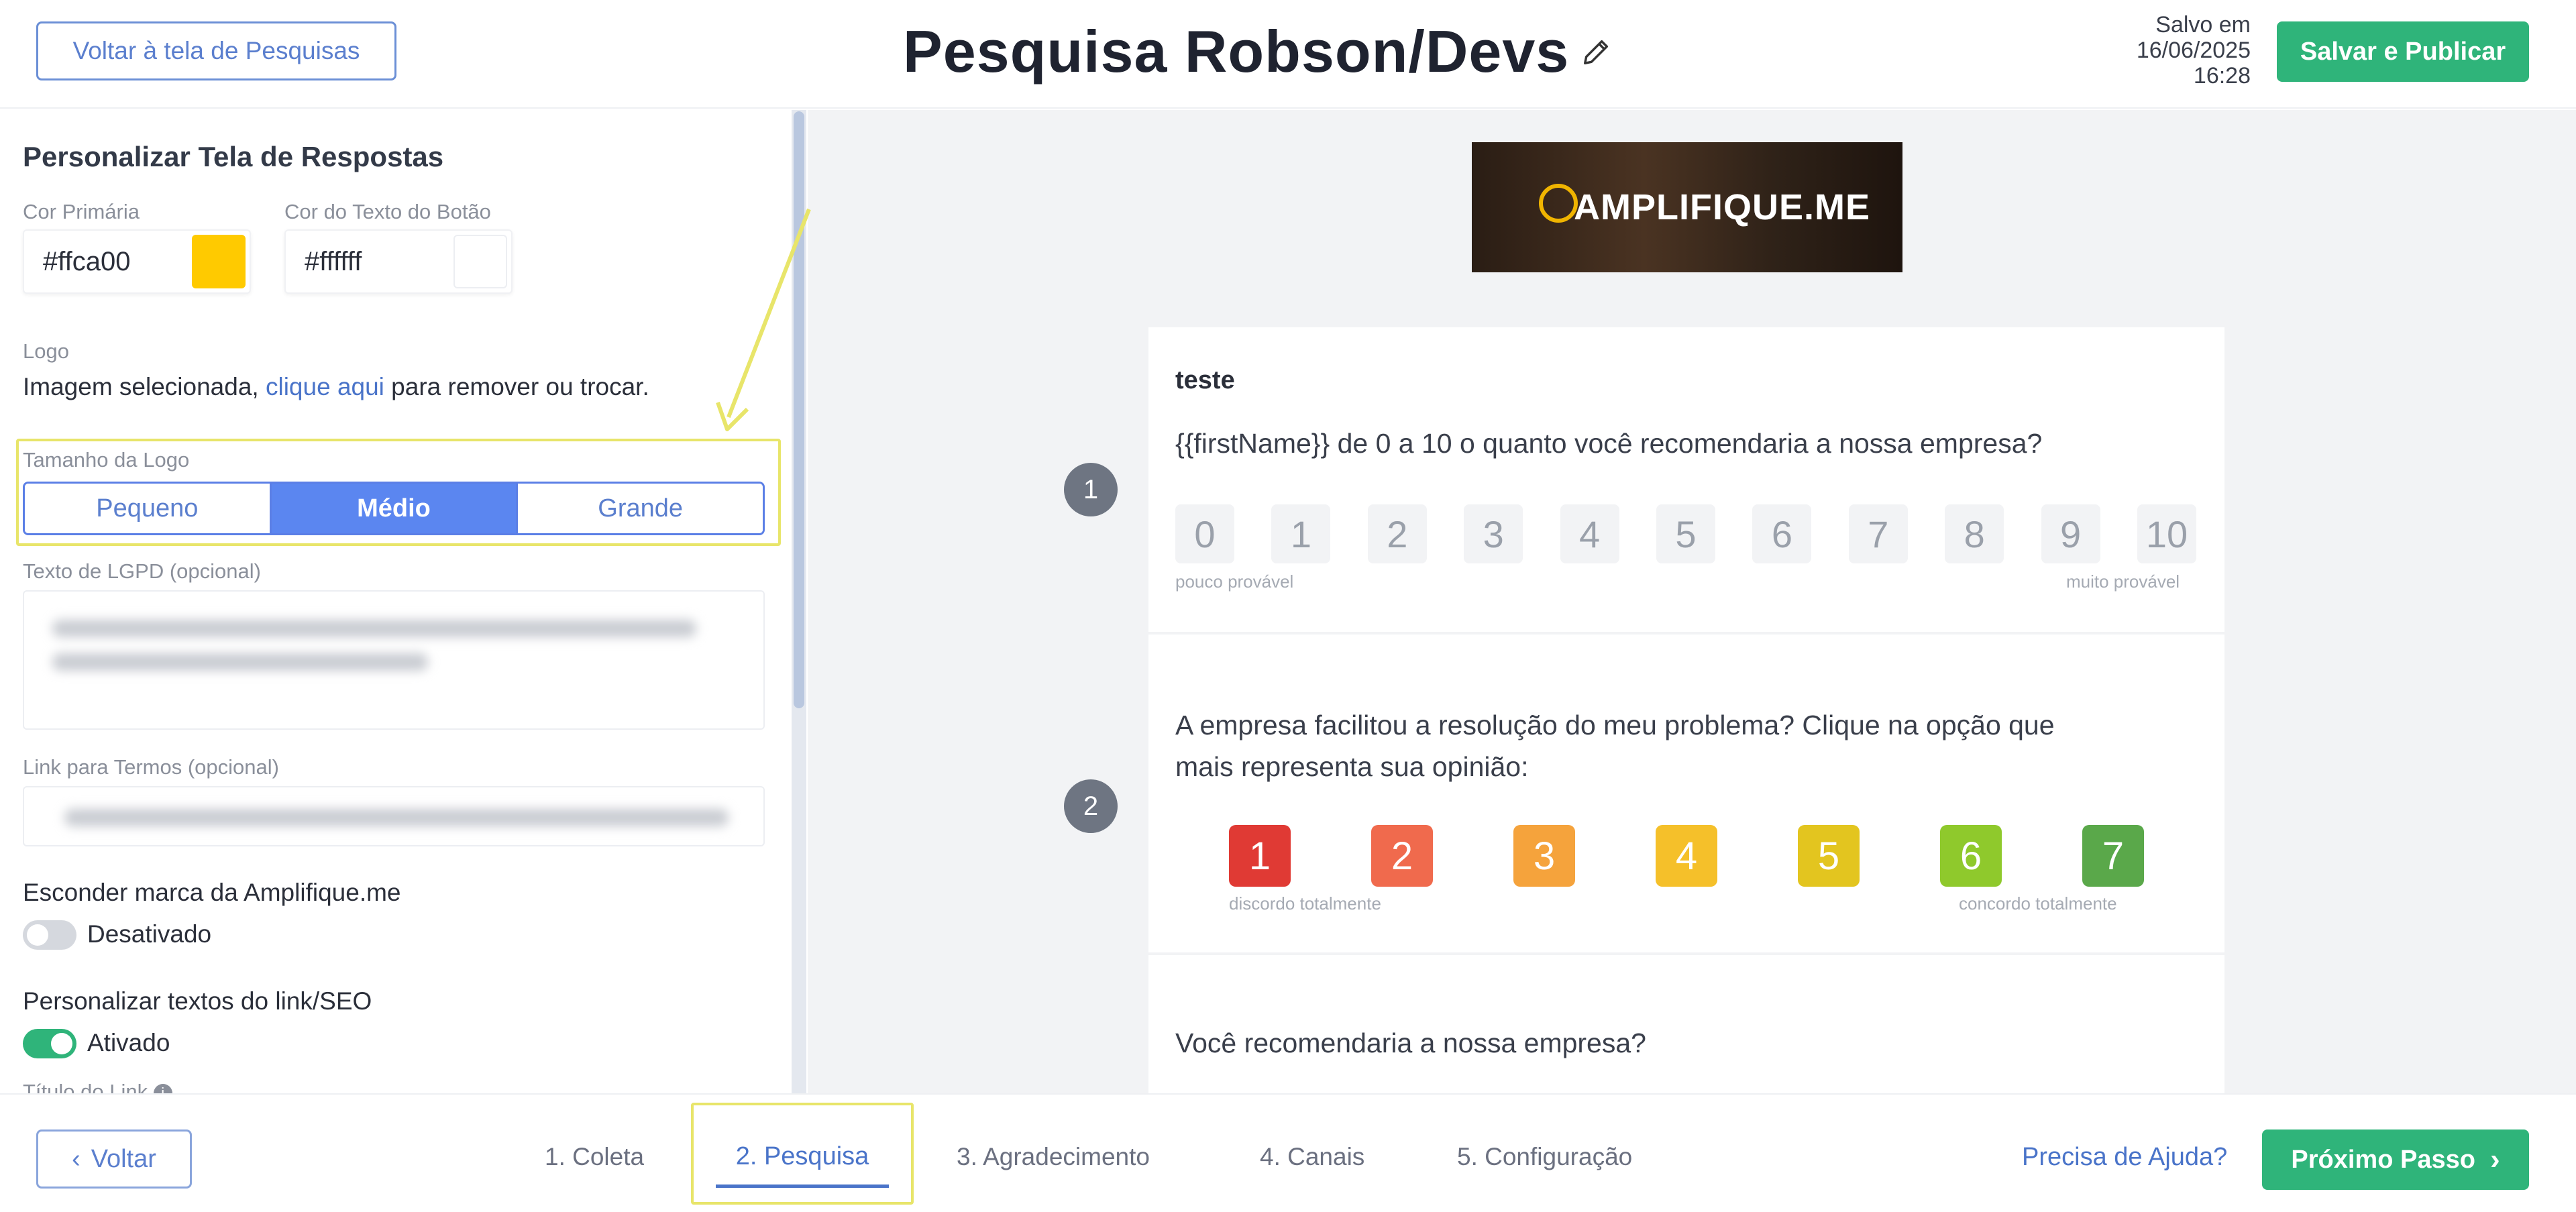 This screenshot has width=2576, height=1212. What do you see at coordinates (1352, 766) in the screenshot?
I see `question-2-line-2: mais representa sua opinião:` at bounding box center [1352, 766].